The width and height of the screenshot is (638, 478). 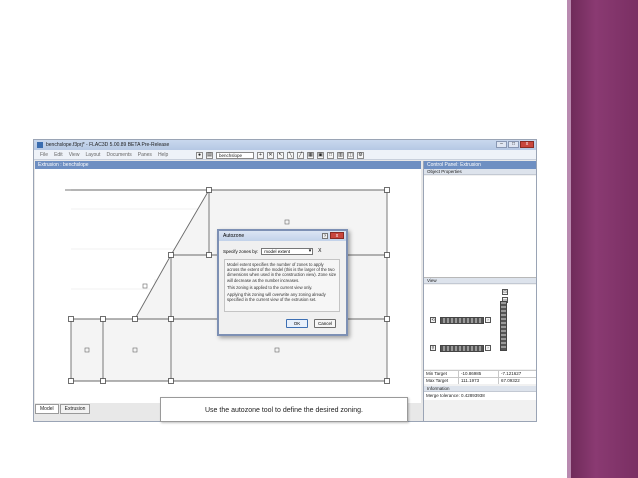 I want to click on dialog-close-button: x, so click(x=337, y=235).